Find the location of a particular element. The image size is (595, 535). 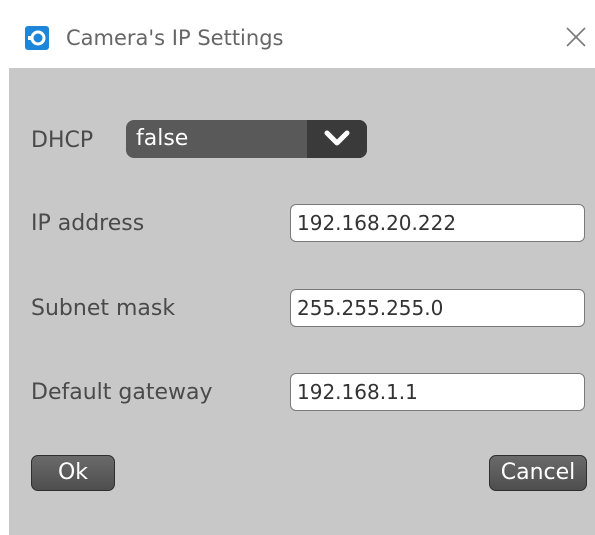

dhcp-select-value: false is located at coordinates (162, 138).